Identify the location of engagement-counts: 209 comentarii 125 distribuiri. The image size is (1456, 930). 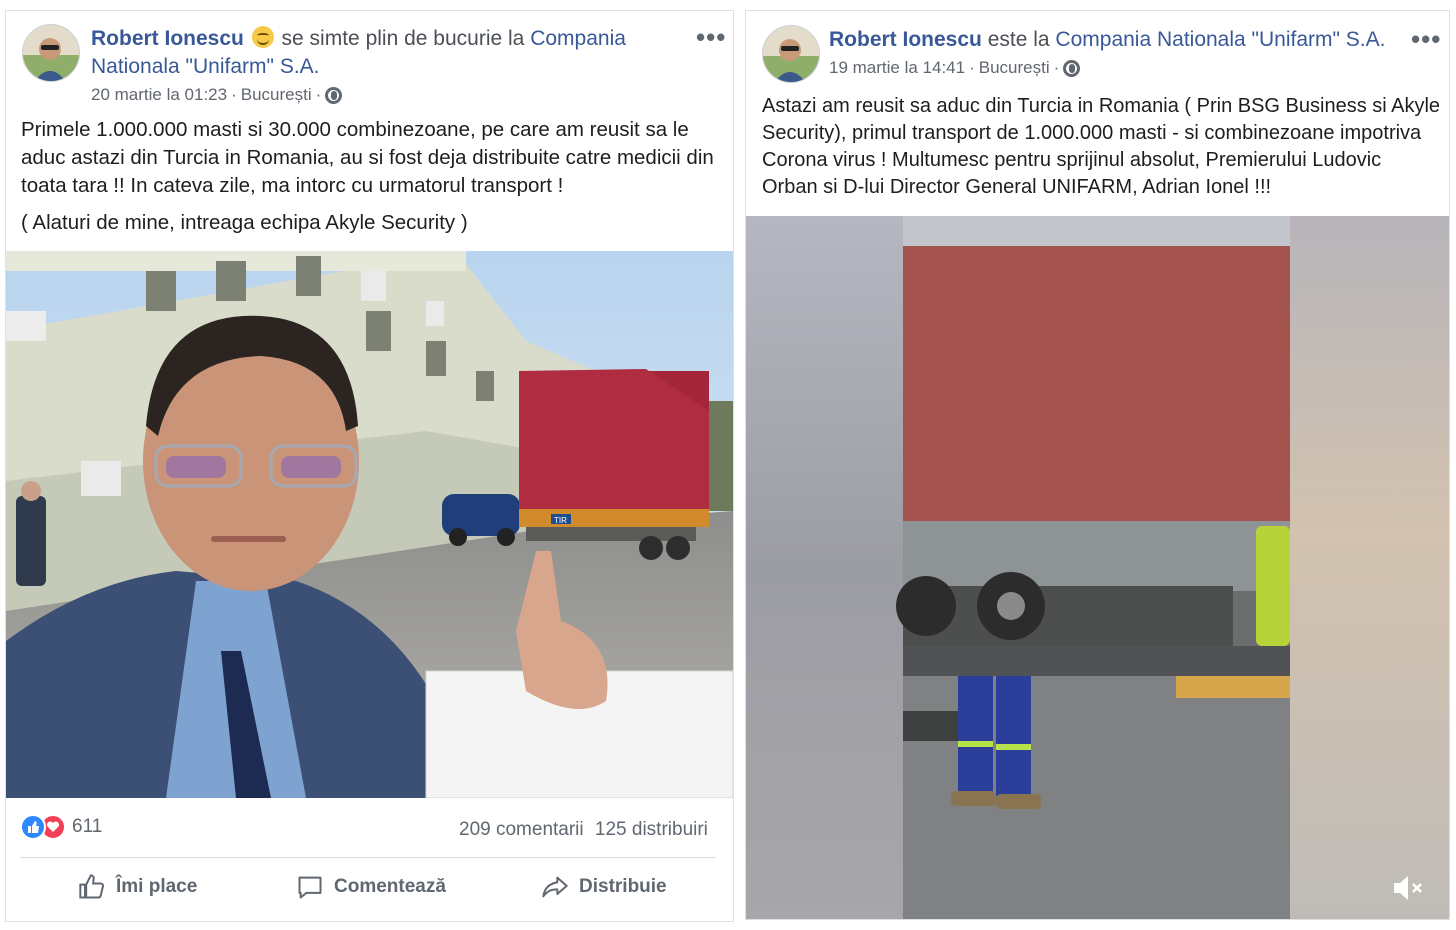
(583, 830).